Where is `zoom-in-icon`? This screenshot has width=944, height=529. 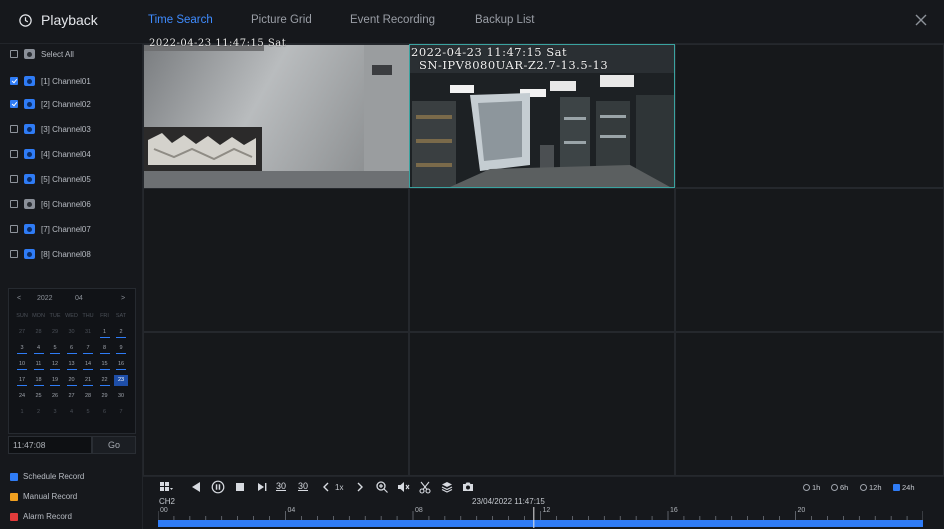
zoom-in-icon is located at coordinates (382, 487).